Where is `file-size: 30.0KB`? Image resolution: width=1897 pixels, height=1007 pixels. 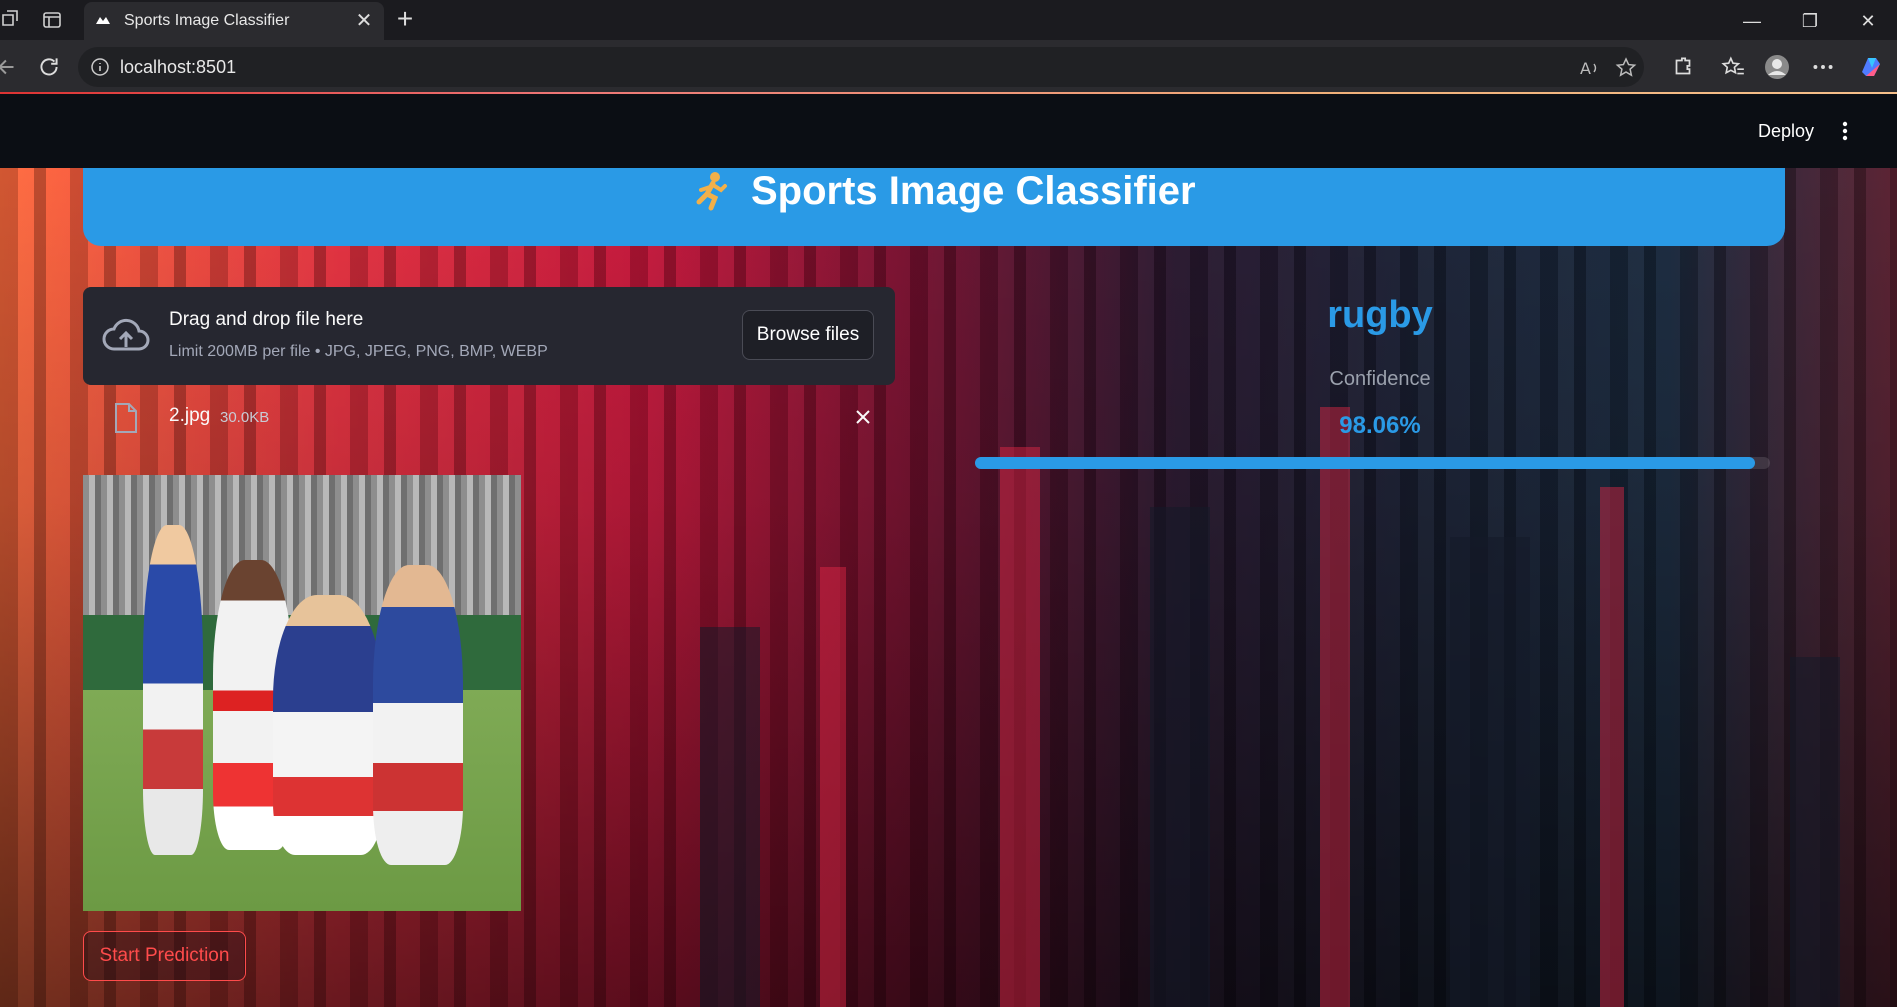
file-size: 30.0KB is located at coordinates (245, 417).